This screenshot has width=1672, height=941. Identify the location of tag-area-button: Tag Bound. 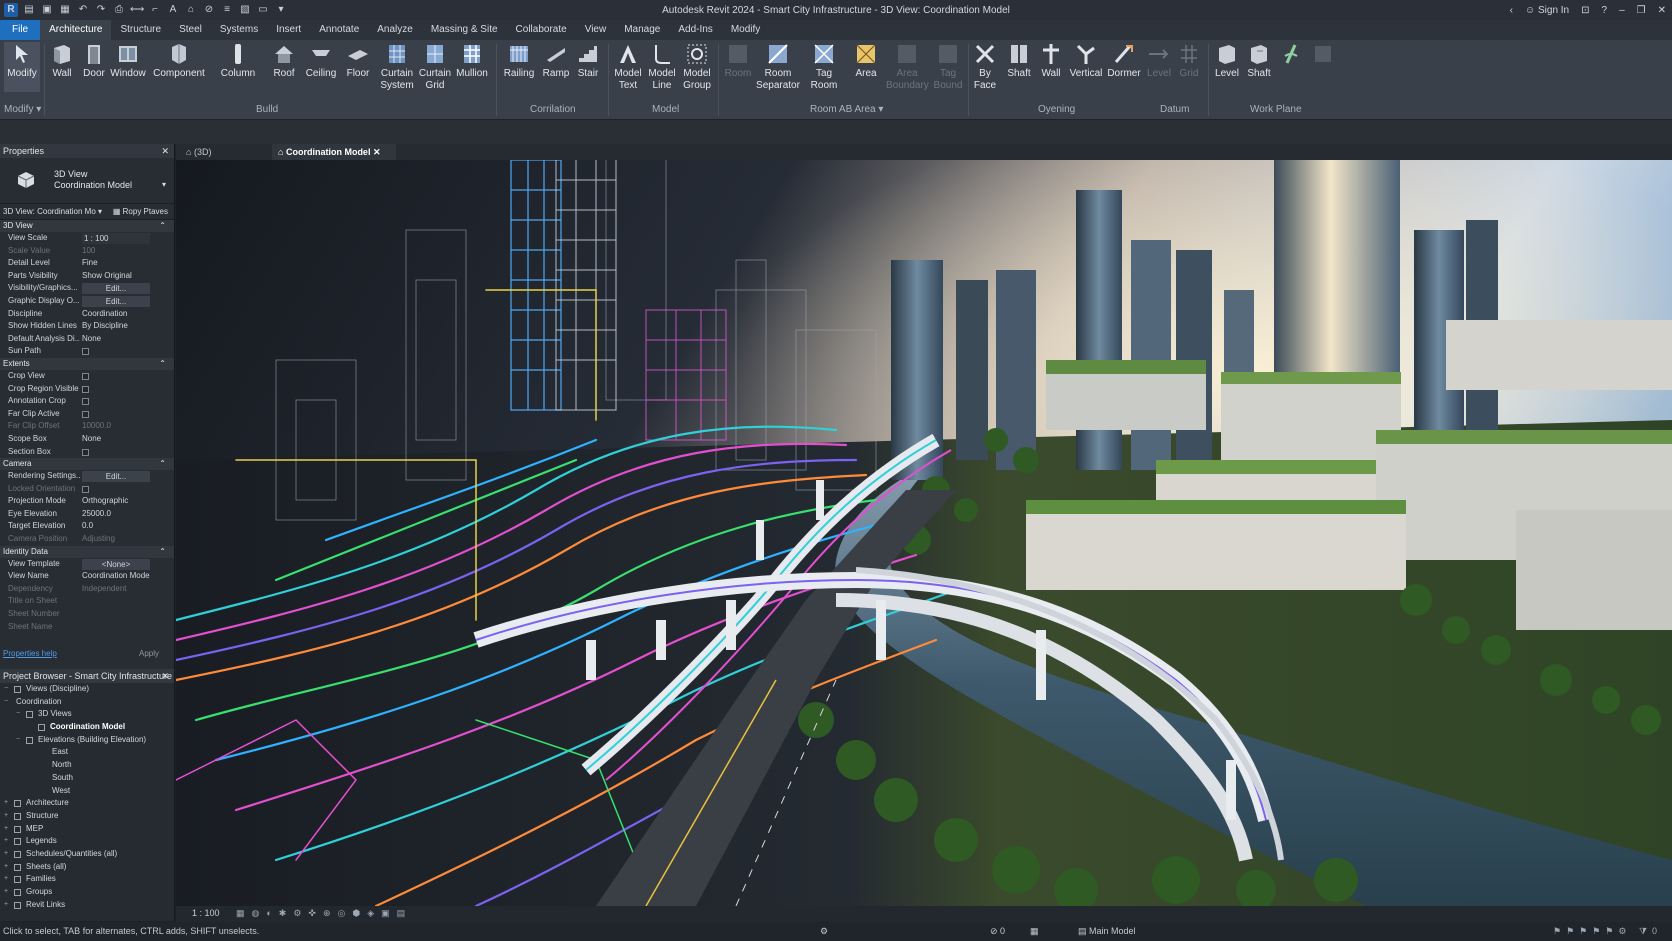
(948, 67).